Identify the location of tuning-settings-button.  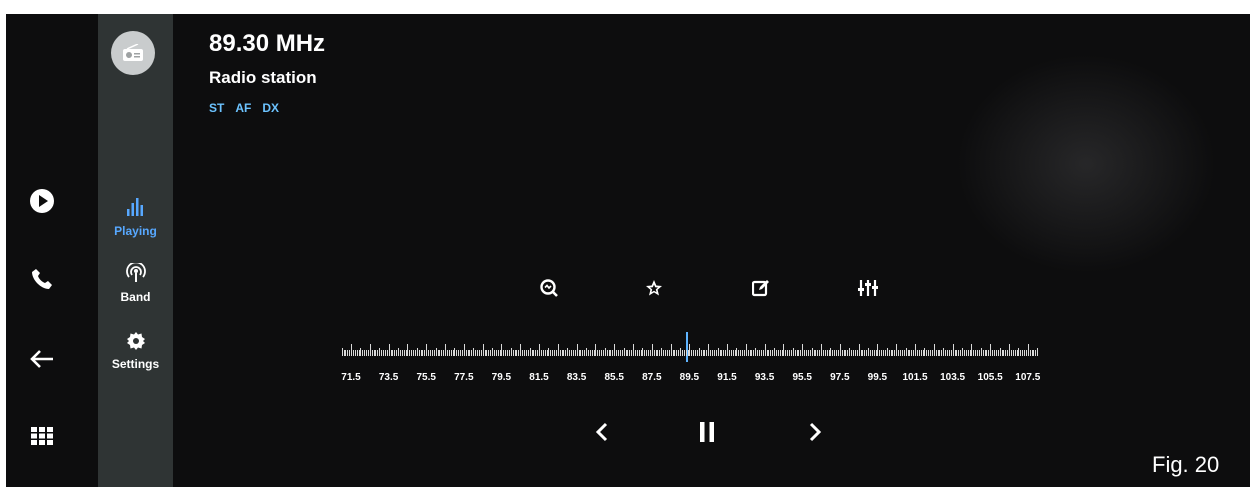
(868, 288).